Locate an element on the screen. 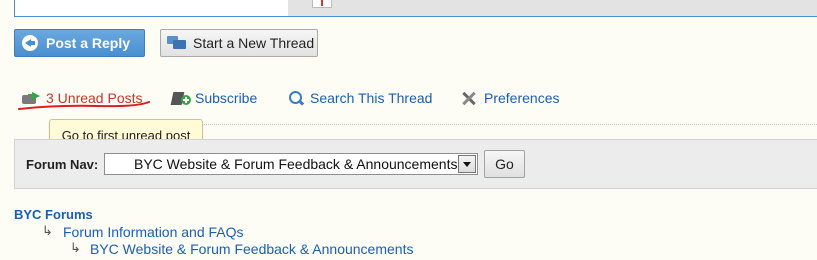 The image size is (817, 260). search-thread-label: Search This Thread is located at coordinates (371, 98).